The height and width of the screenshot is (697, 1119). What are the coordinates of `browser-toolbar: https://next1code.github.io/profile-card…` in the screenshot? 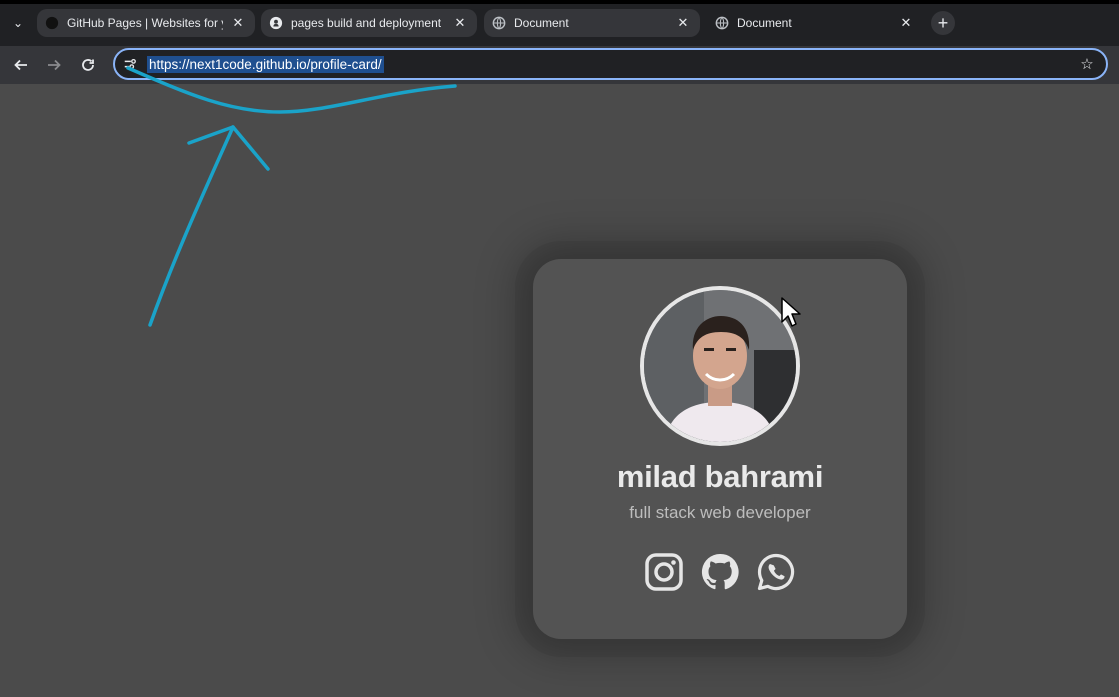 It's located at (559, 65).